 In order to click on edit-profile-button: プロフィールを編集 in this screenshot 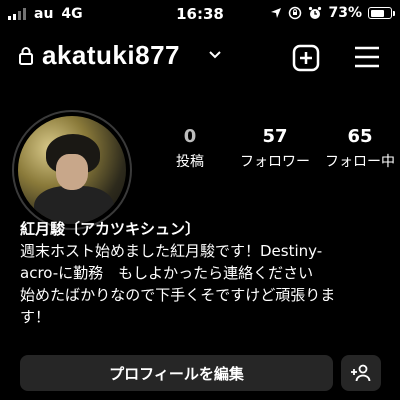, I will do `click(176, 373)`.